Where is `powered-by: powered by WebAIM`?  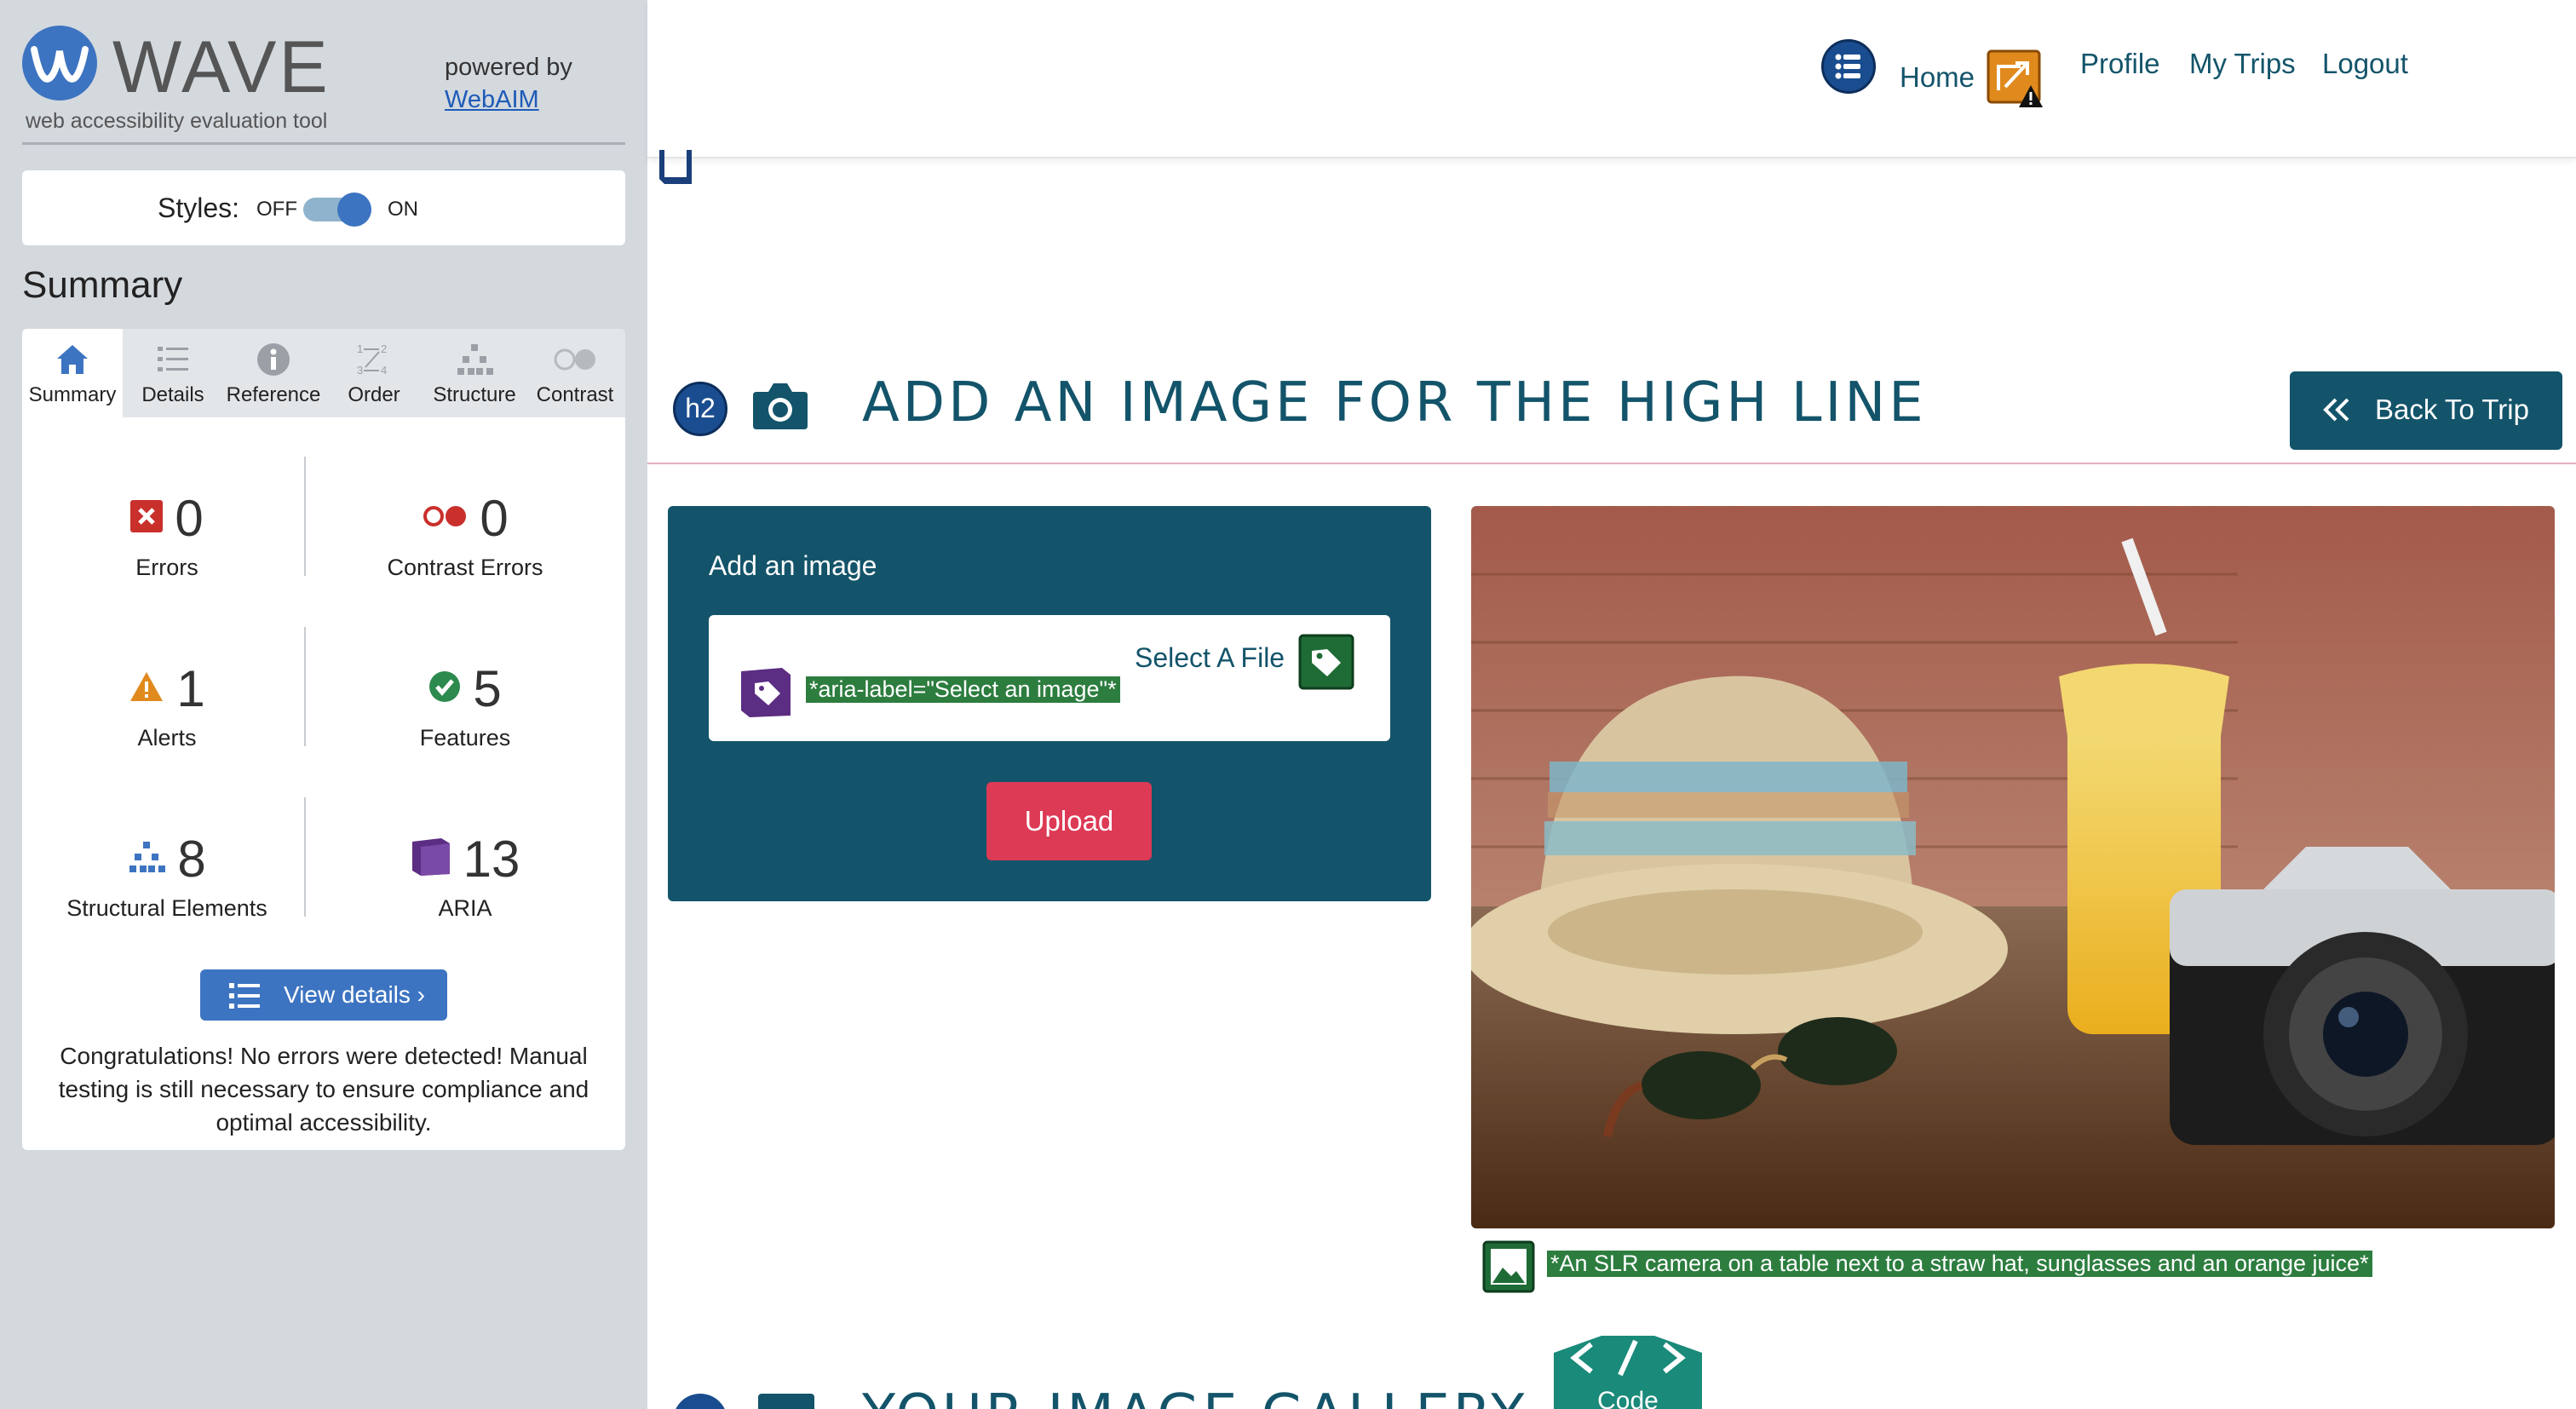 powered-by: powered by WebAIM is located at coordinates (509, 83).